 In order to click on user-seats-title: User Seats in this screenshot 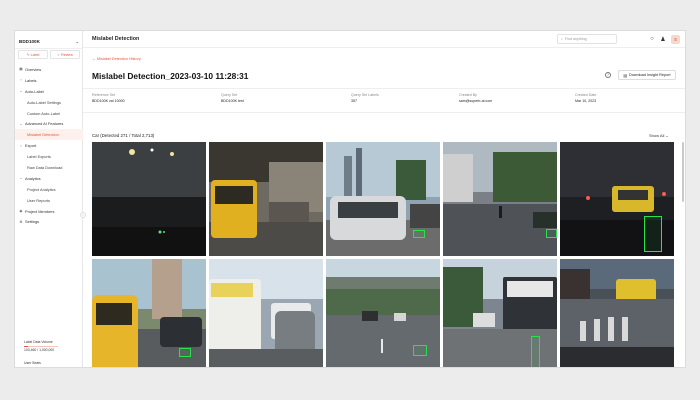, I will do `click(32, 363)`.